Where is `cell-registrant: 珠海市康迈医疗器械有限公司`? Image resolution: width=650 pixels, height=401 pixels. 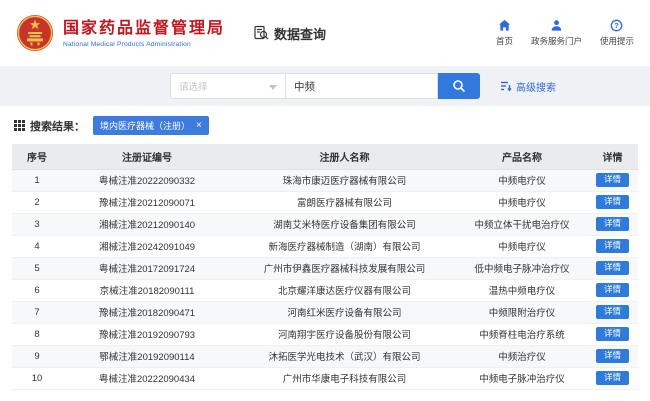 cell-registrant: 珠海市康迈医疗器械有限公司 is located at coordinates (344, 180).